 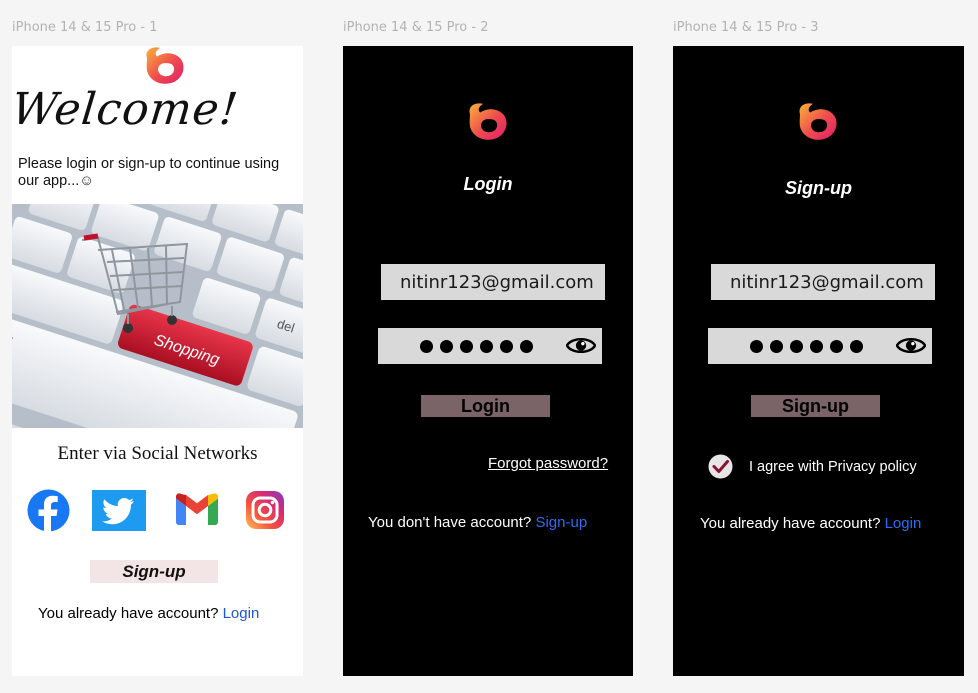 What do you see at coordinates (818, 188) in the screenshot?
I see `signup-title: Sign-up` at bounding box center [818, 188].